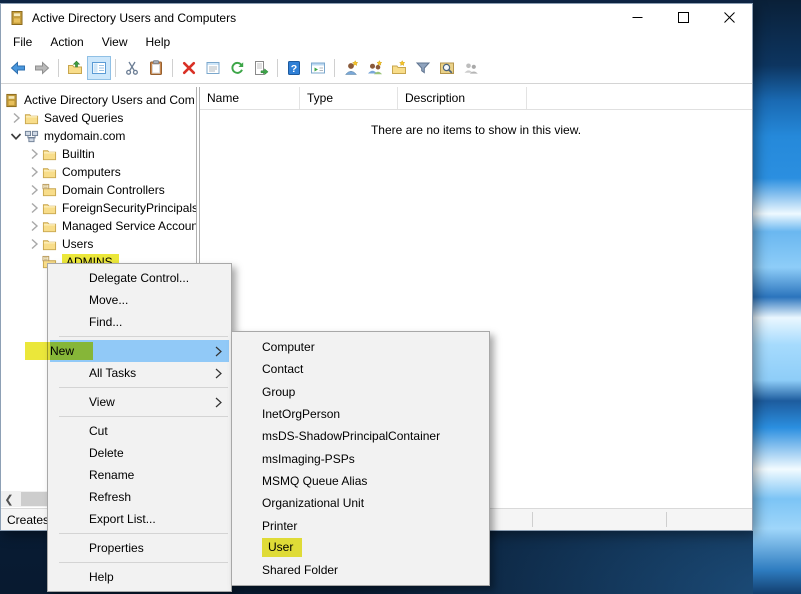 The height and width of the screenshot is (594, 801). What do you see at coordinates (98, 244) in the screenshot?
I see `tree-item-users: Users` at bounding box center [98, 244].